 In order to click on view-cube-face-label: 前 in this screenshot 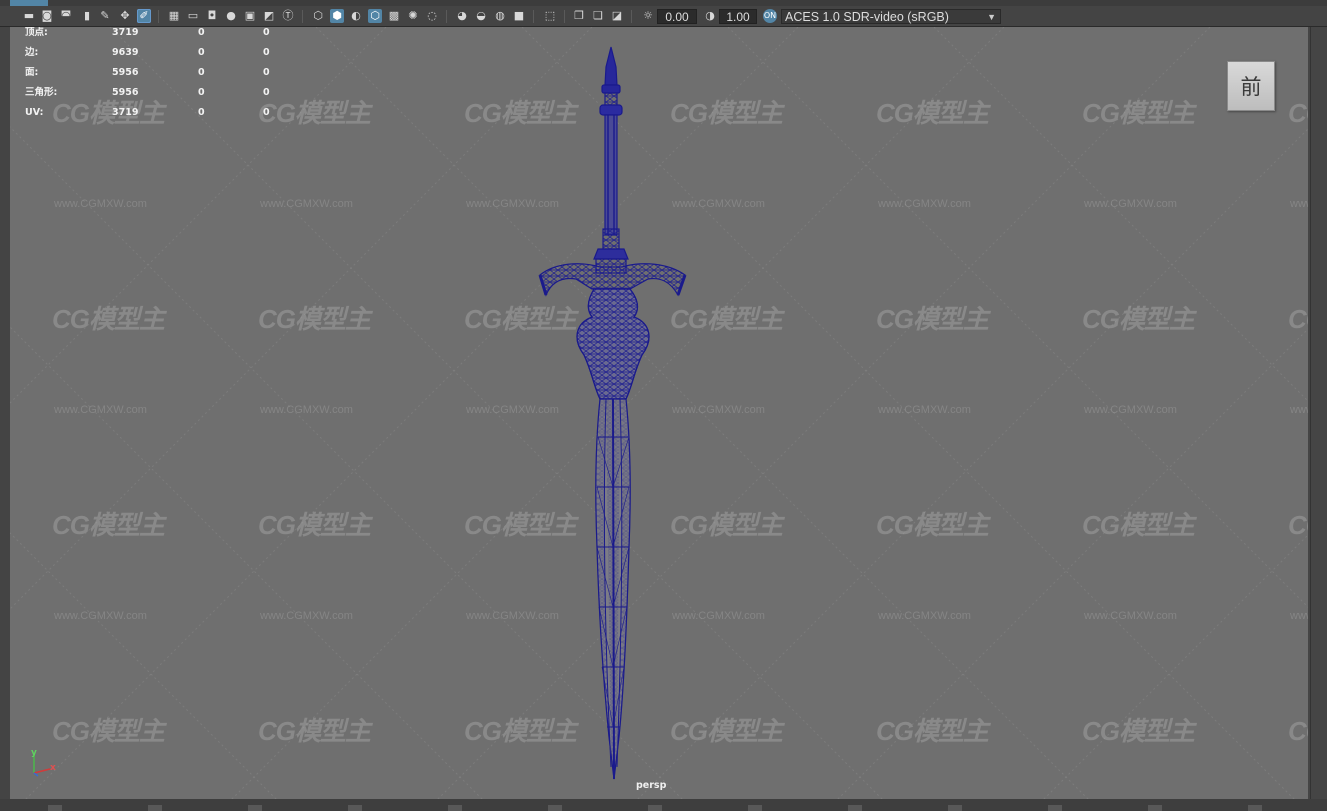, I will do `click(1251, 87)`.